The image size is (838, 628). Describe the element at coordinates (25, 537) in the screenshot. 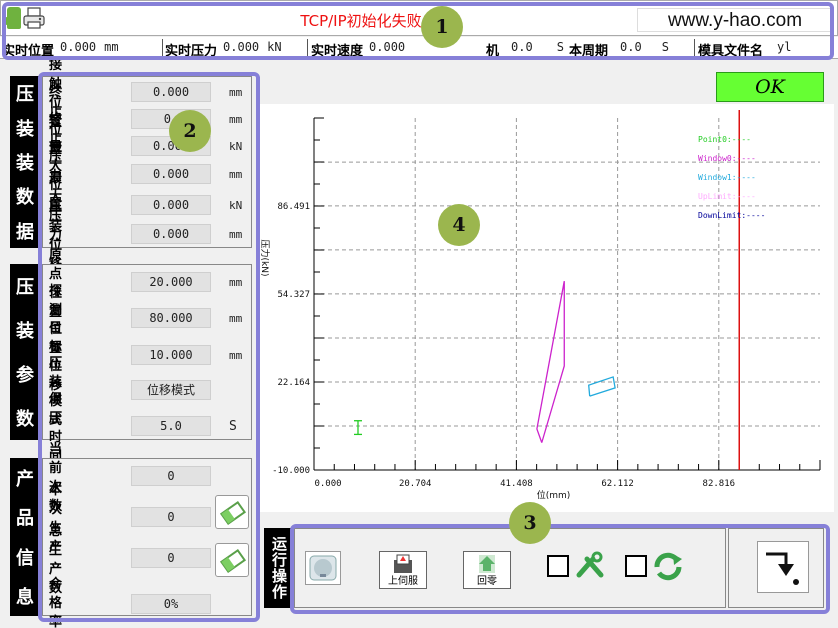

I see `product-info-title: 产 品 信 息` at that location.